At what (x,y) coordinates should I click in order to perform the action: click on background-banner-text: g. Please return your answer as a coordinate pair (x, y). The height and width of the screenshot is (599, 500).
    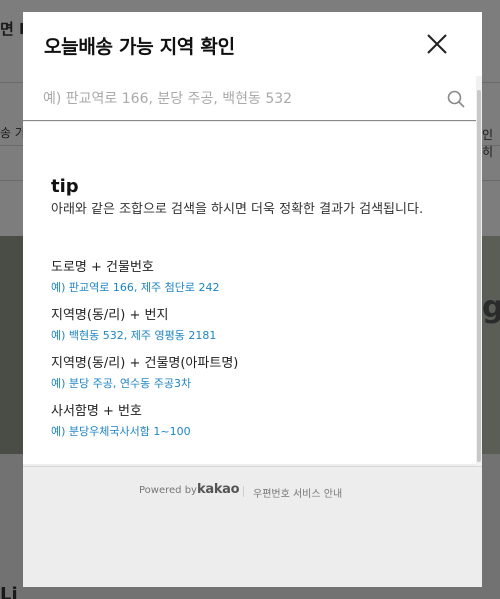
    Looking at the image, I should click on (491, 307).